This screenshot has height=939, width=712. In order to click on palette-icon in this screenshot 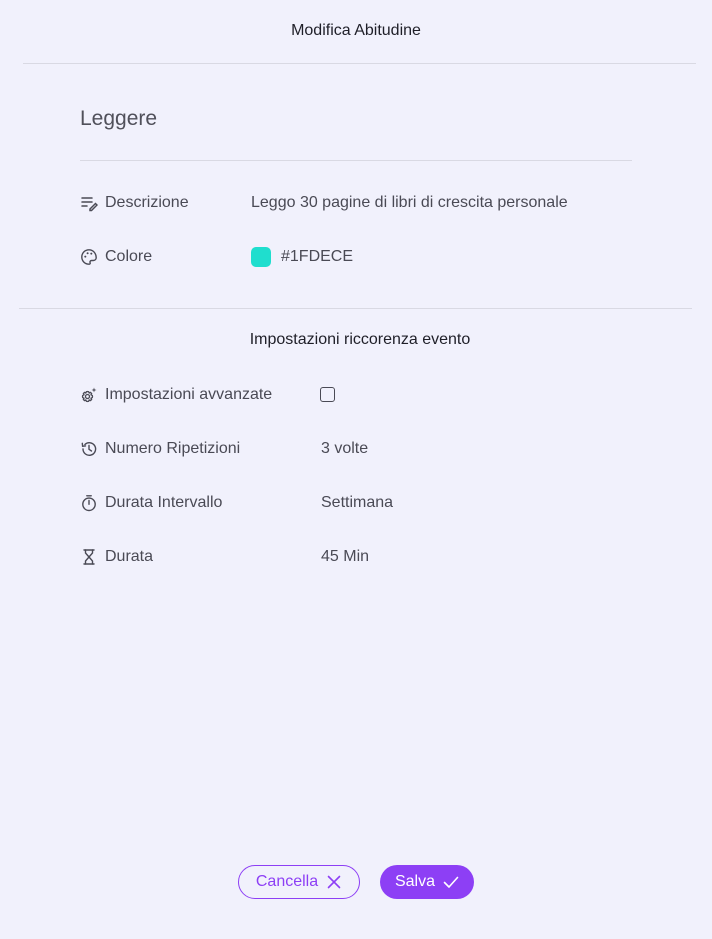, I will do `click(89, 257)`.